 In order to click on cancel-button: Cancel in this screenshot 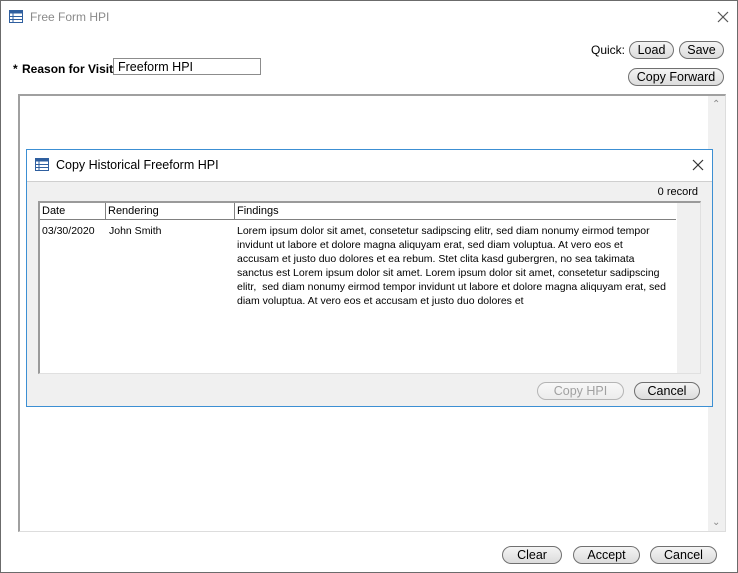, I will do `click(683, 555)`.